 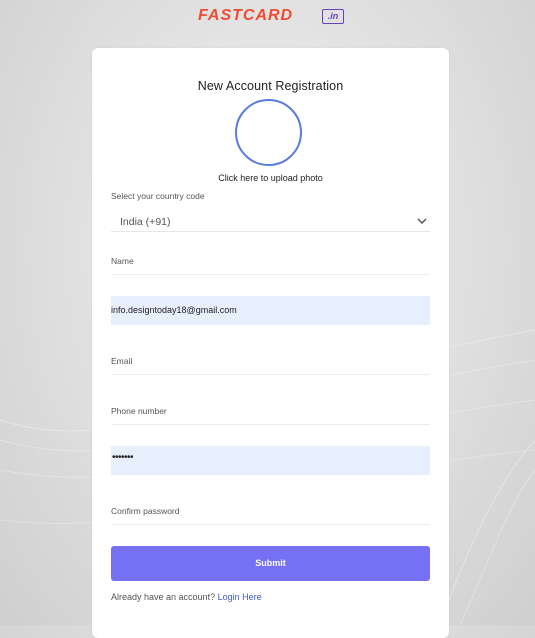 I want to click on logo-domain-badge: .in, so click(x=333, y=16).